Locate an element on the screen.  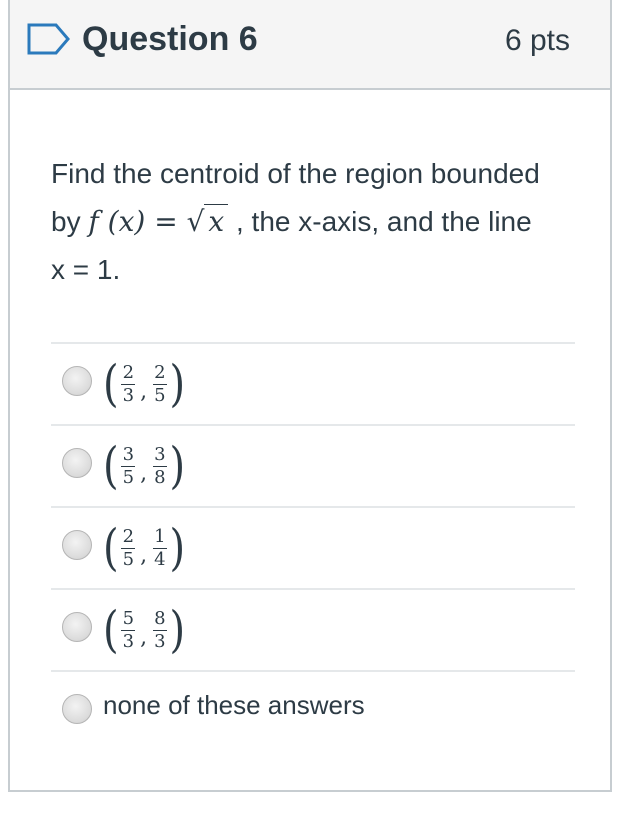
question-title: Question 6 is located at coordinates (170, 39).